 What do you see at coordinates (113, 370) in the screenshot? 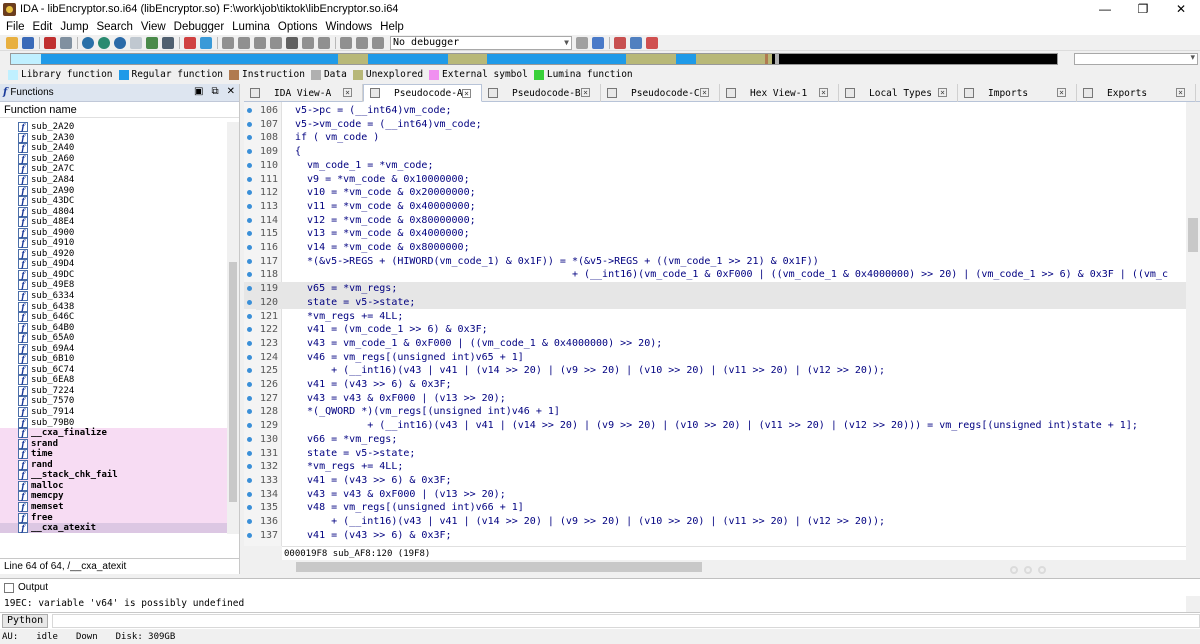
I see `function-row: f sub_6C74` at bounding box center [113, 370].